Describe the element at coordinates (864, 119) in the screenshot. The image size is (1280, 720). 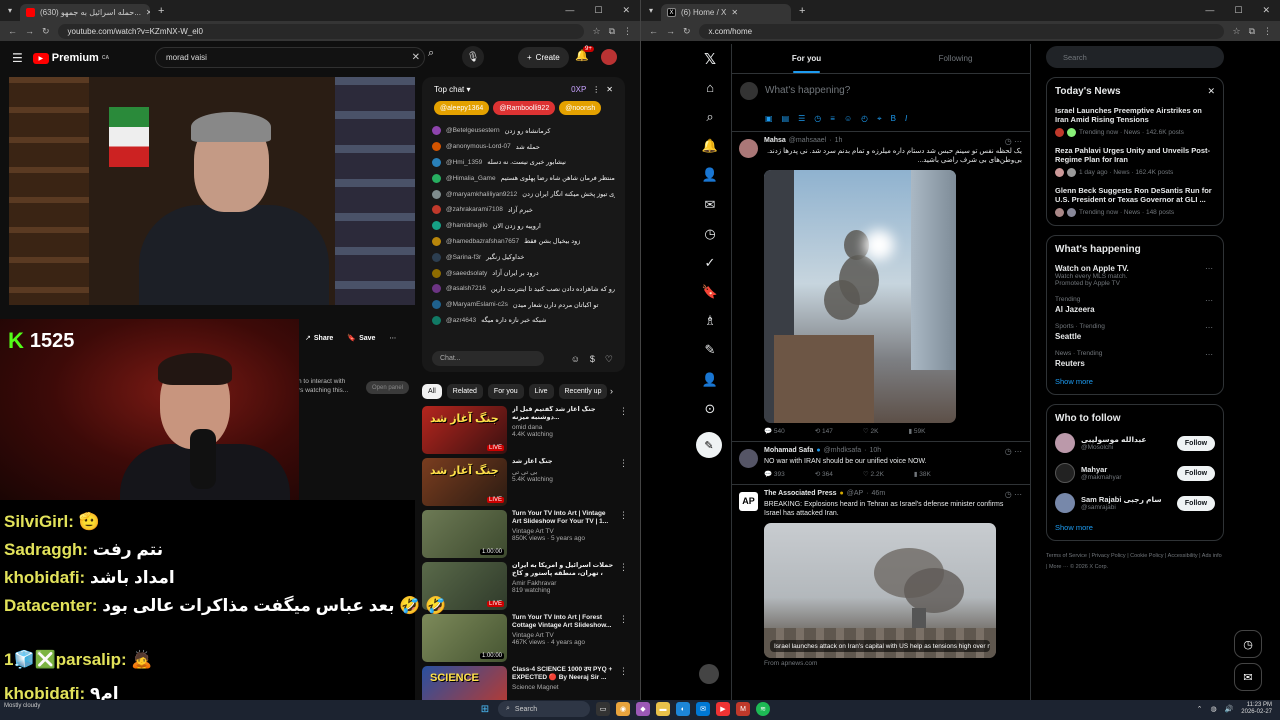
I see `schedule-icon: ◴` at that location.